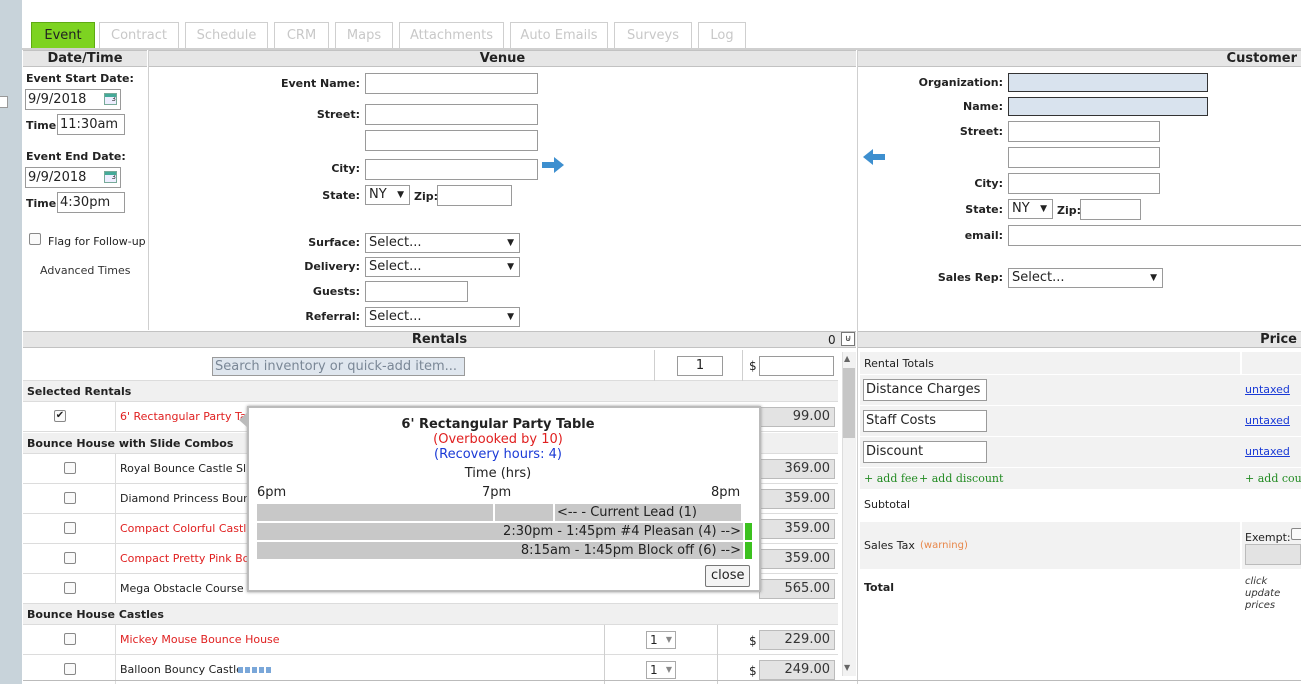 The width and height of the screenshot is (1301, 685). What do you see at coordinates (188, 498) in the screenshot?
I see `rental-item-name: Diamond Princess Bounc` at bounding box center [188, 498].